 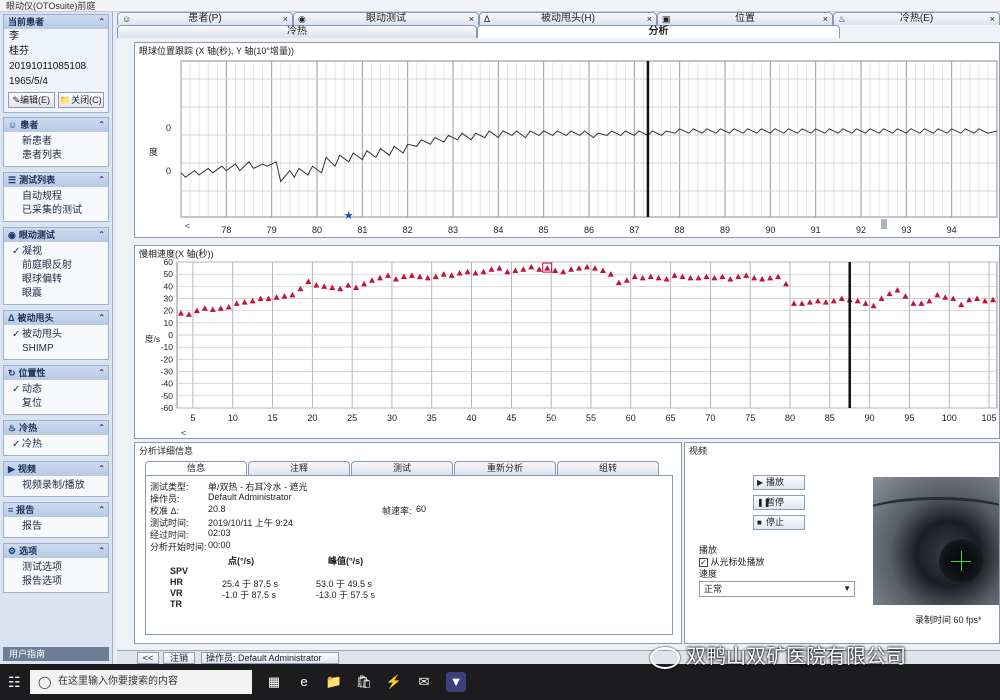 I want to click on y-tick-label: 10, so click(x=169, y=323).